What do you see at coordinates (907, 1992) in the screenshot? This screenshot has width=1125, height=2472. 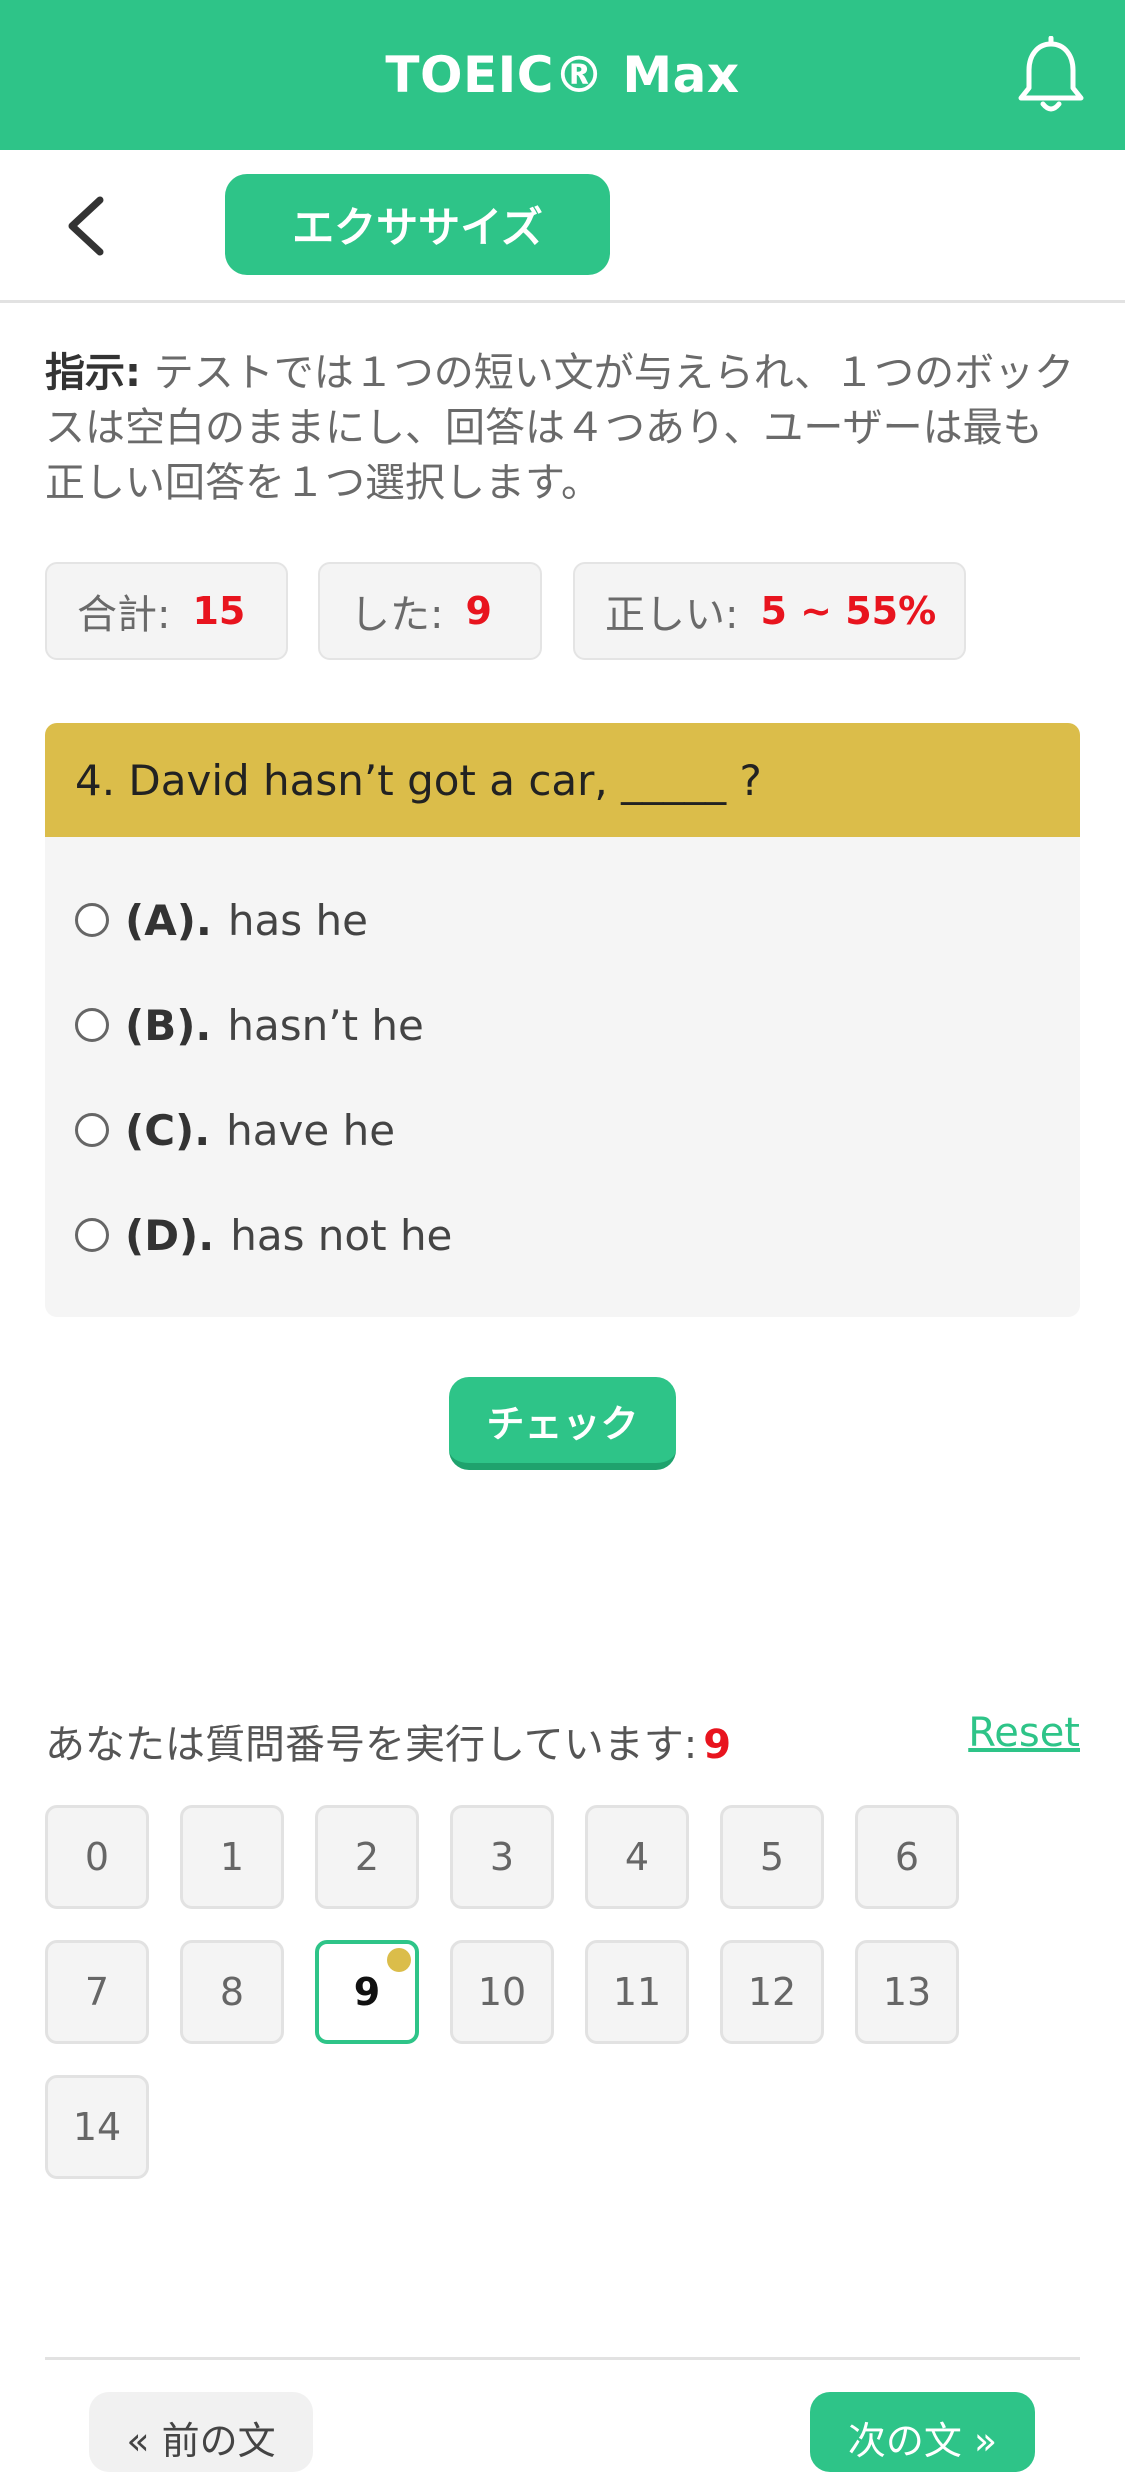 I see `question-number-button: 13` at bounding box center [907, 1992].